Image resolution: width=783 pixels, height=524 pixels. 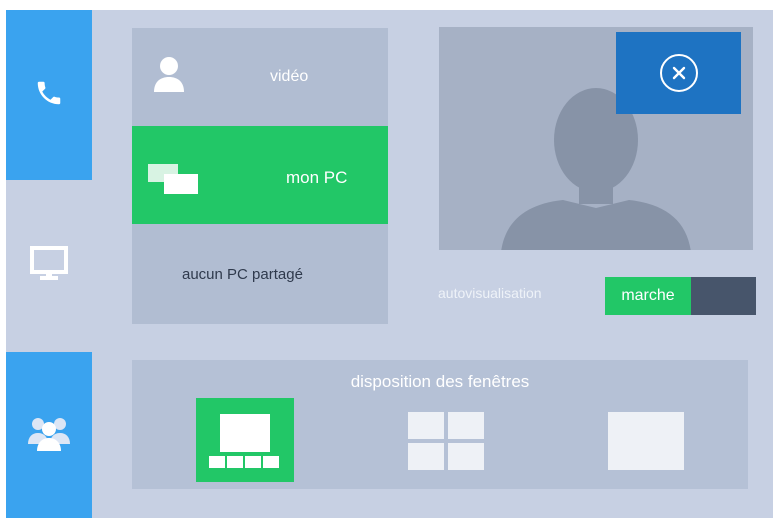 I want to click on source-none-label: aucun PC partagé, so click(x=242, y=274).